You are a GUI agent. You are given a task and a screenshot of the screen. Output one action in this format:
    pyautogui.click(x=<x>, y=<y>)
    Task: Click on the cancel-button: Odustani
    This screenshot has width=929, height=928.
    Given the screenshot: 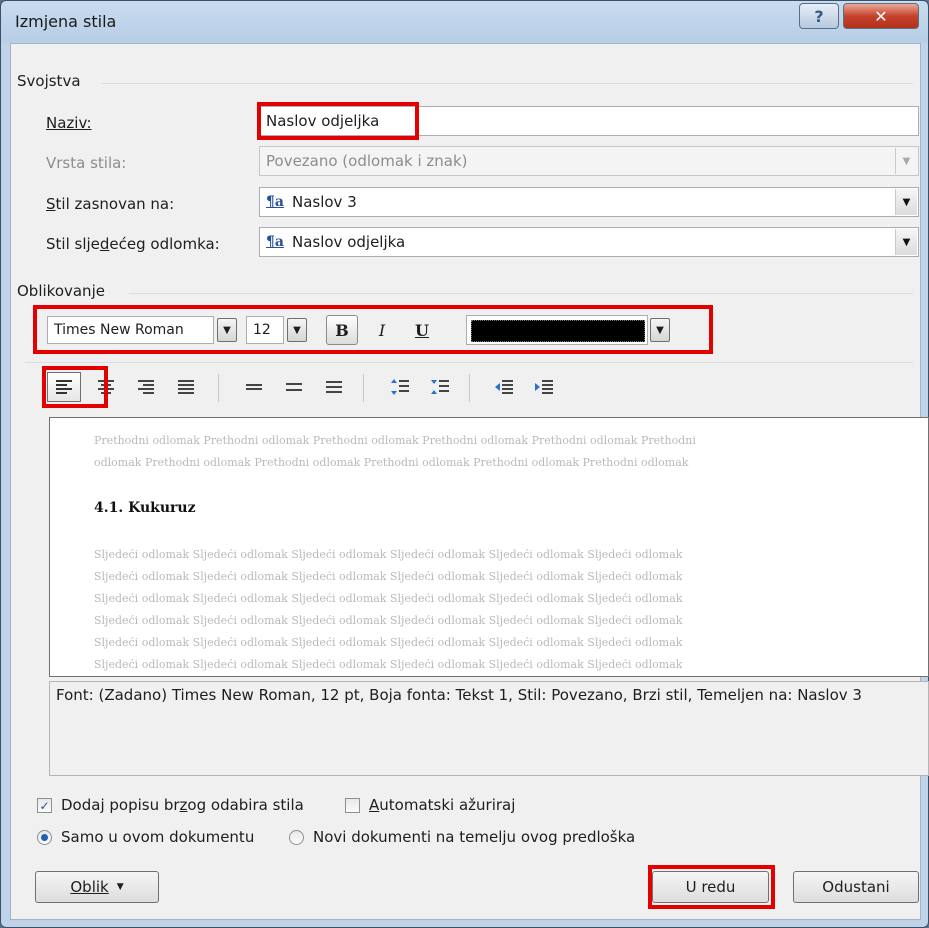 What is the action you would take?
    pyautogui.click(x=856, y=887)
    